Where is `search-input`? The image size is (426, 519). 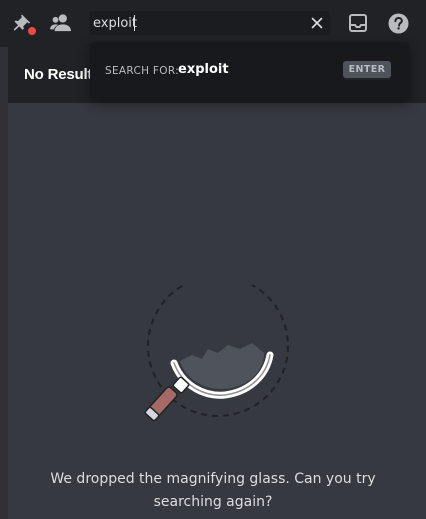
search-input is located at coordinates (193, 23).